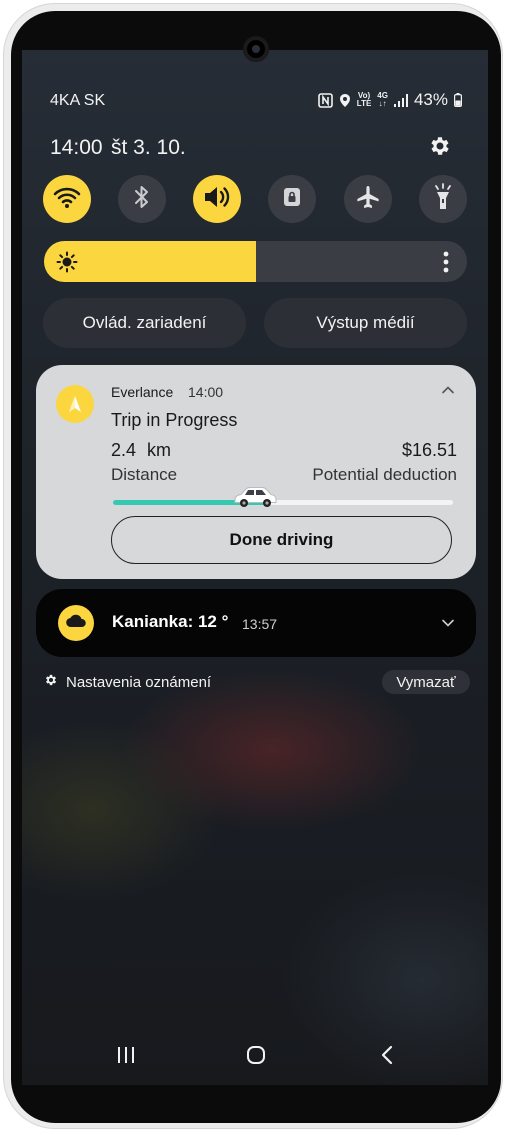 The height and width of the screenshot is (1135, 516). I want to click on device-control-button: Ovlád. zariadení, so click(144, 323).